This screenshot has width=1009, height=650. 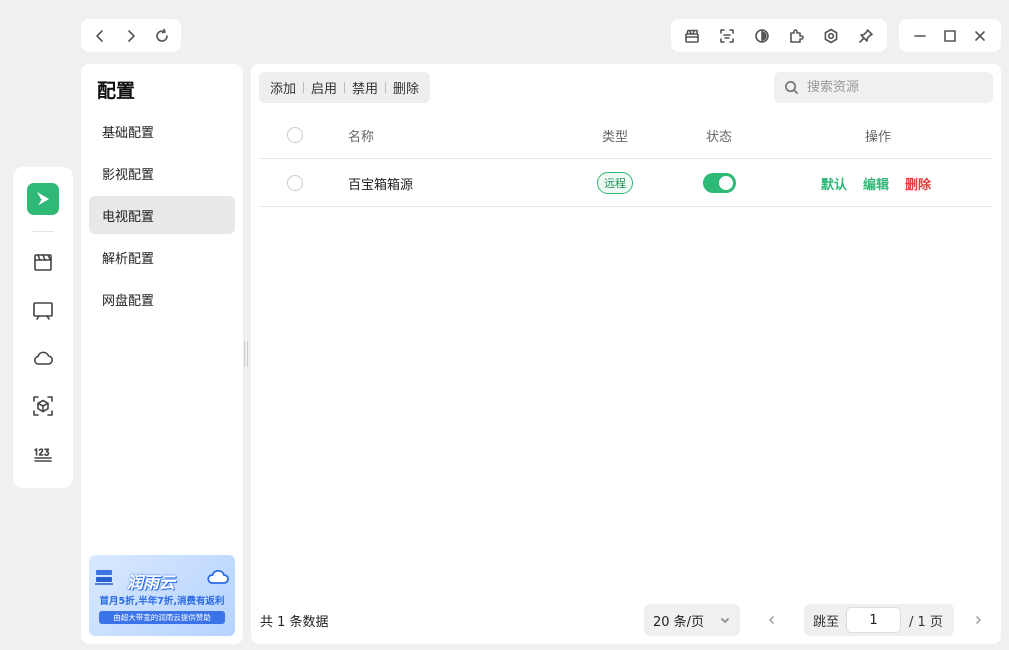 What do you see at coordinates (725, 620) in the screenshot?
I see `chevron-down-icon` at bounding box center [725, 620].